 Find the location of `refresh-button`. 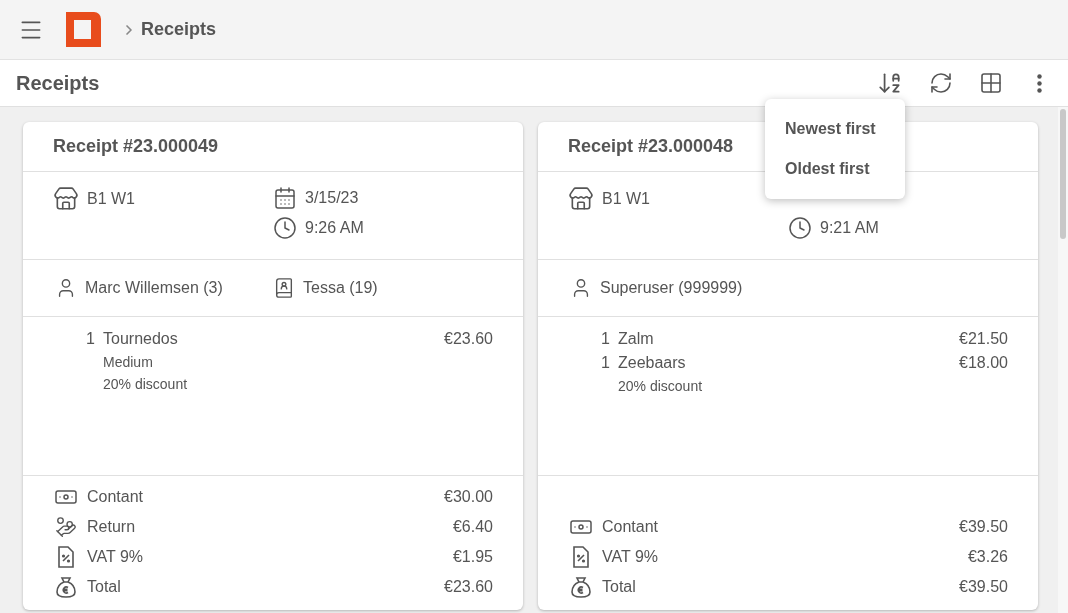

refresh-button is located at coordinates (941, 83).